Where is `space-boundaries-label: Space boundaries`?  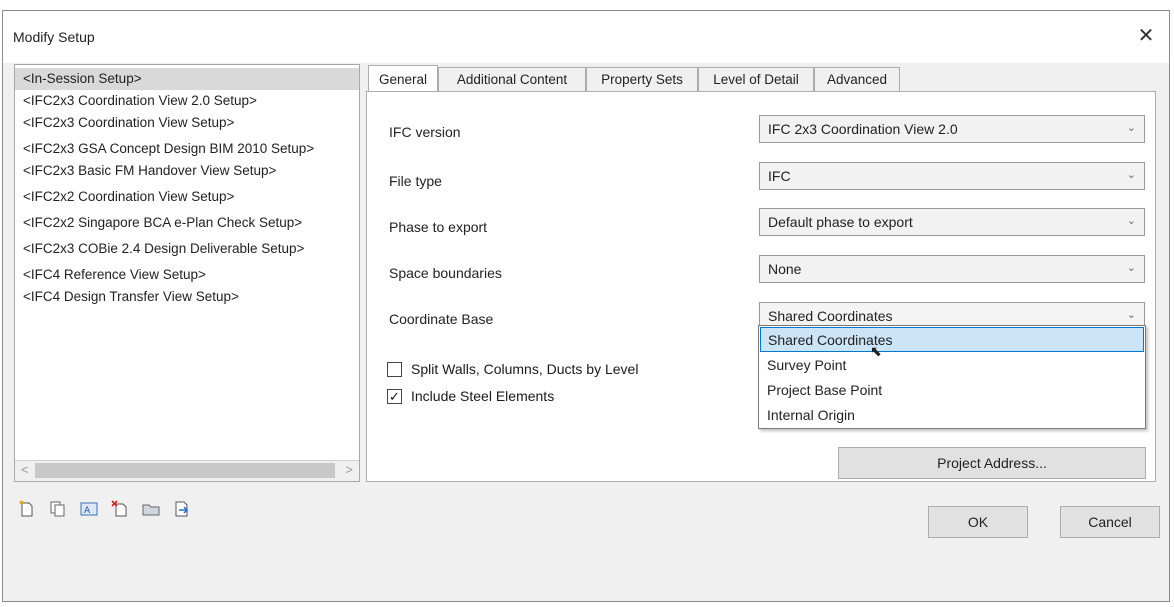
space-boundaries-label: Space boundaries is located at coordinates (445, 273).